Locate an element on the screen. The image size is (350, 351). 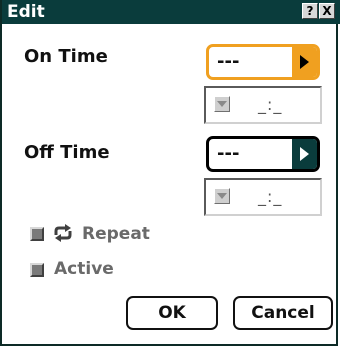
off-time-field: _:_ is located at coordinates (263, 197).